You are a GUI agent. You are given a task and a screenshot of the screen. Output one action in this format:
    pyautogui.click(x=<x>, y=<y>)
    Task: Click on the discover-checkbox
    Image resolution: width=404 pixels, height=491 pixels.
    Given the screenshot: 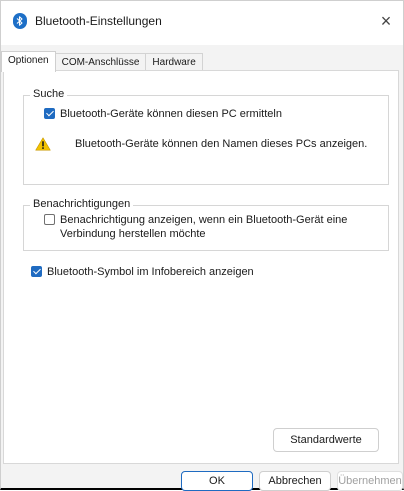 What is the action you would take?
    pyautogui.click(x=49, y=113)
    